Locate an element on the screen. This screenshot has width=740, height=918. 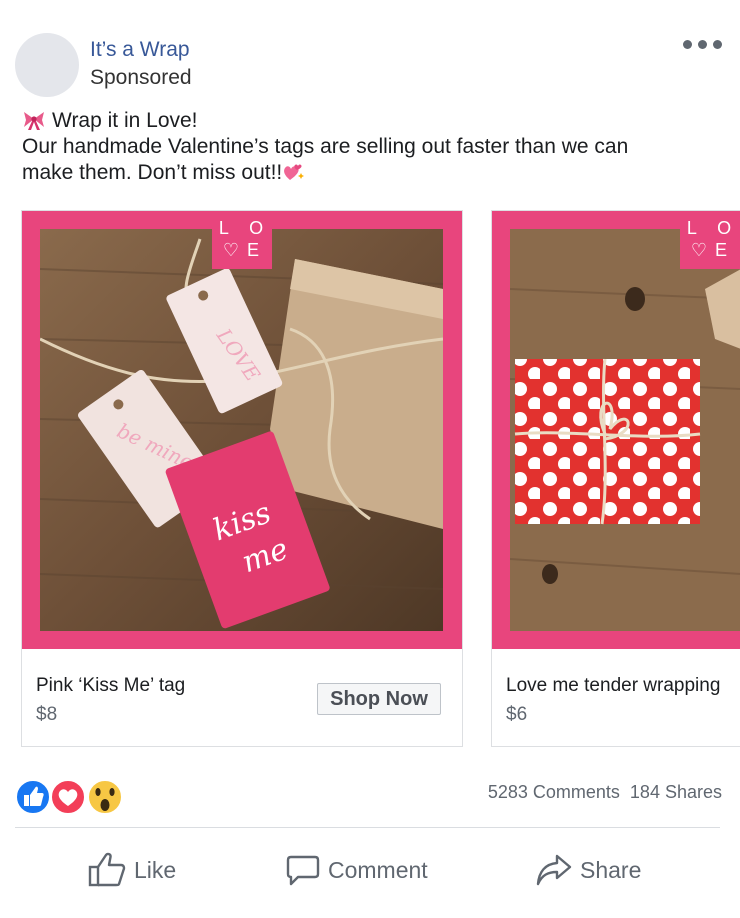
comment-button: Comment is located at coordinates (357, 870).